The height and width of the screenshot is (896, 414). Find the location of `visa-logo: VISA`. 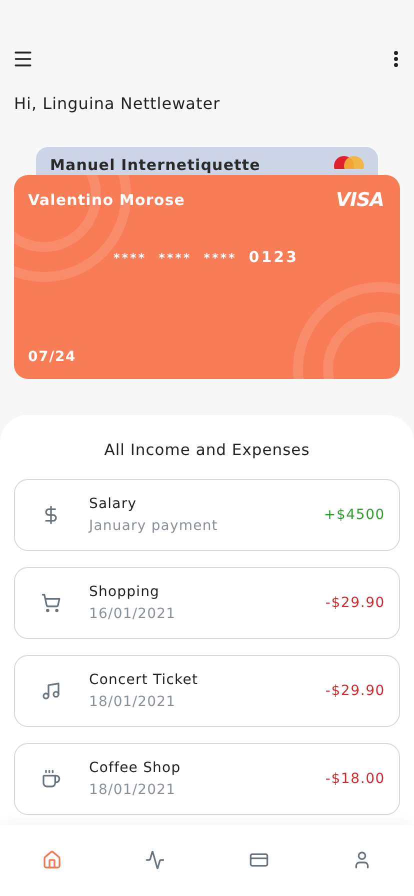

visa-logo: VISA is located at coordinates (360, 200).